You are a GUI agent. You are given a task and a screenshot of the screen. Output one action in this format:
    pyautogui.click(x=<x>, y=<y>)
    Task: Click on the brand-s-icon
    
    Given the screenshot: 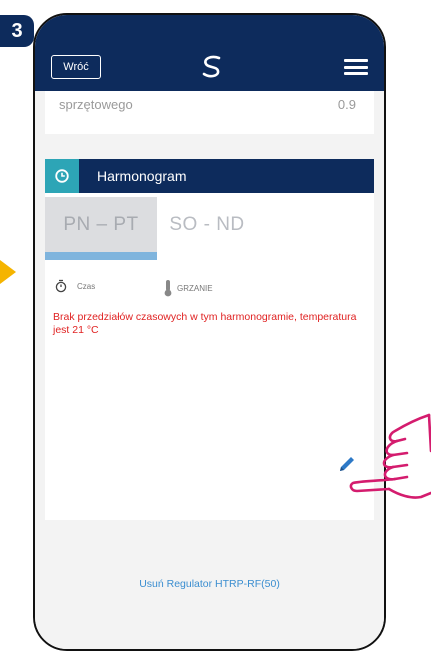 What is the action you would take?
    pyautogui.click(x=211, y=66)
    